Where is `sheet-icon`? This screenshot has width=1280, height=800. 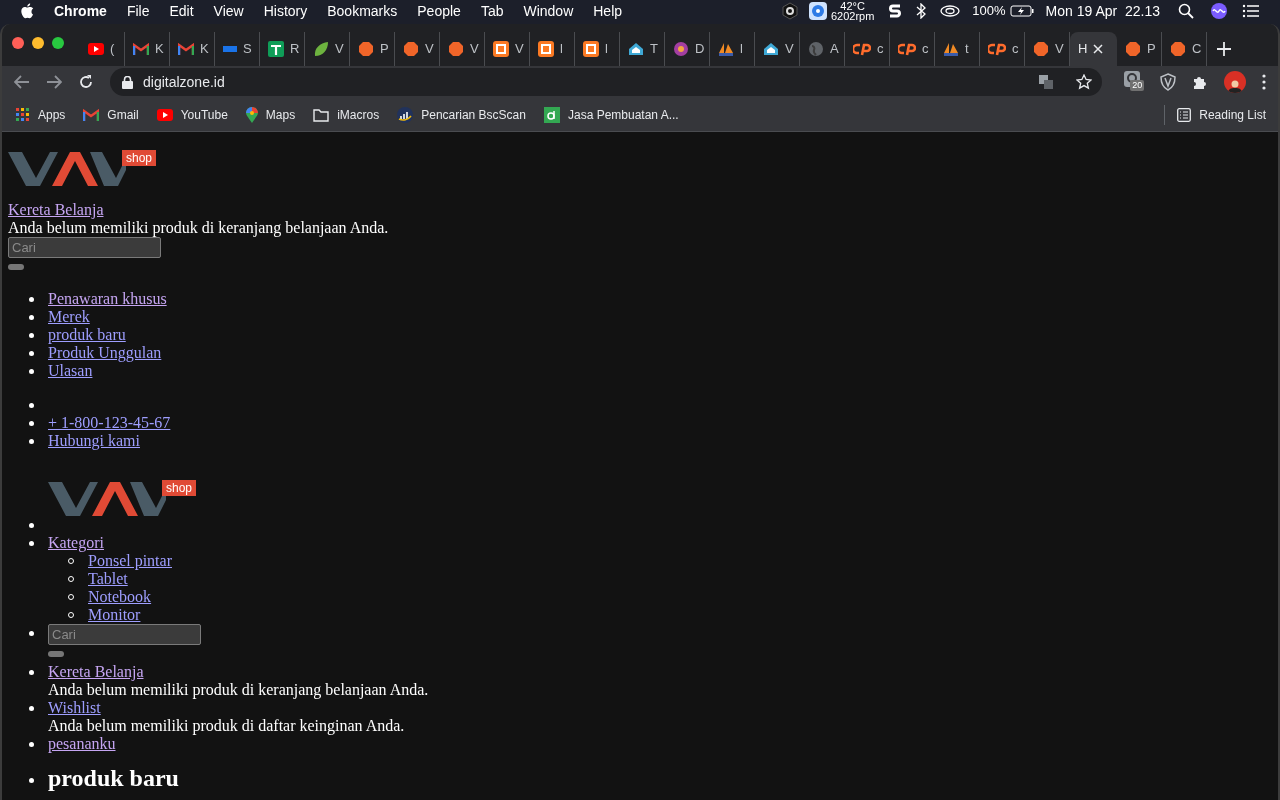 sheet-icon is located at coordinates (276, 49).